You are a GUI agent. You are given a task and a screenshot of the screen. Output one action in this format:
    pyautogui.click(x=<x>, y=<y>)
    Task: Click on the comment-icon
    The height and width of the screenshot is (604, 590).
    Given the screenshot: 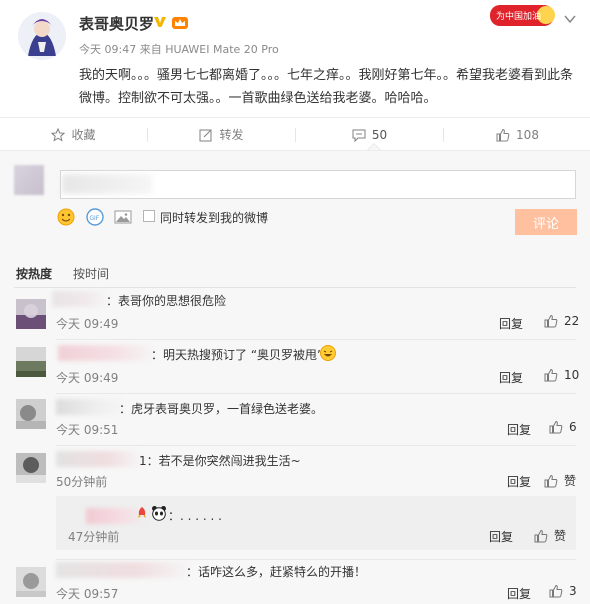 What is the action you would take?
    pyautogui.click(x=359, y=135)
    